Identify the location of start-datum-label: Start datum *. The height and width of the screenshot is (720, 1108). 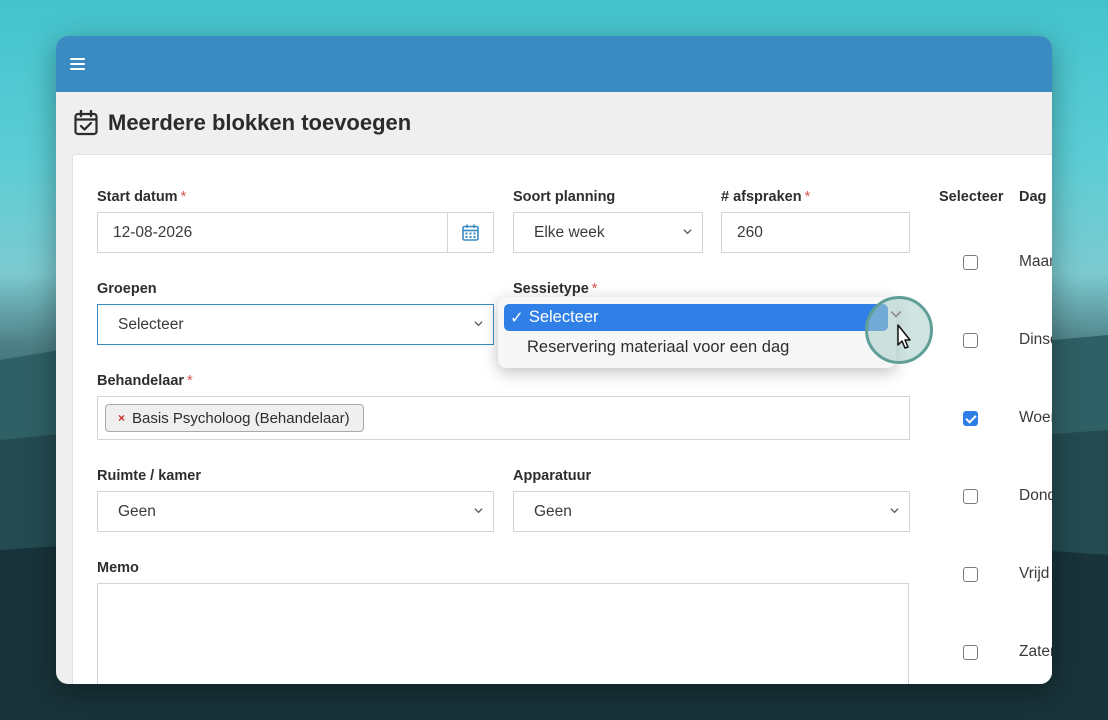
(142, 197).